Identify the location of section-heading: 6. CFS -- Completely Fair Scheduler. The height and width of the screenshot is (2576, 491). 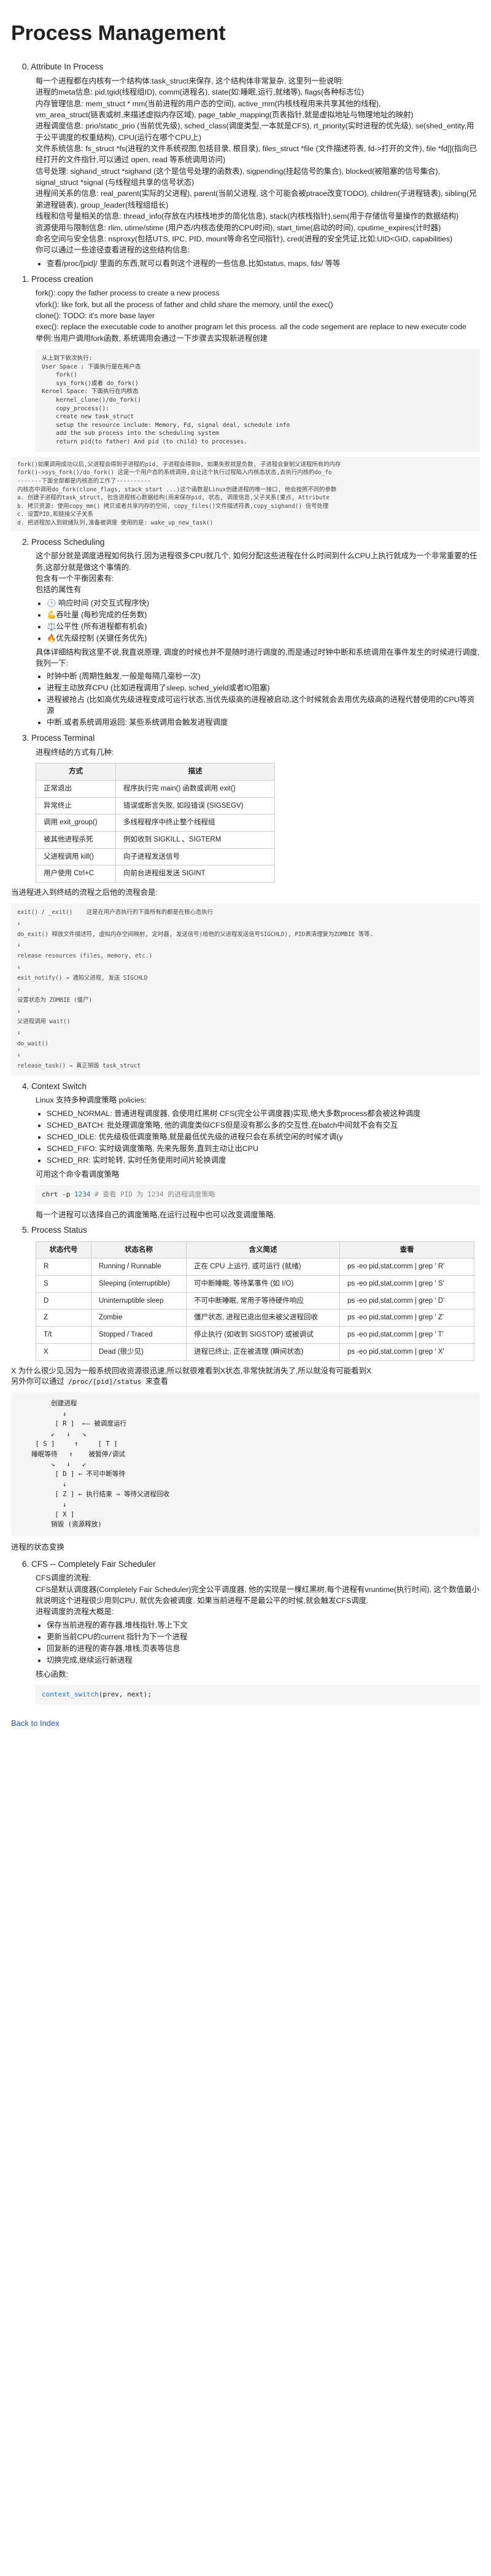
(89, 1564).